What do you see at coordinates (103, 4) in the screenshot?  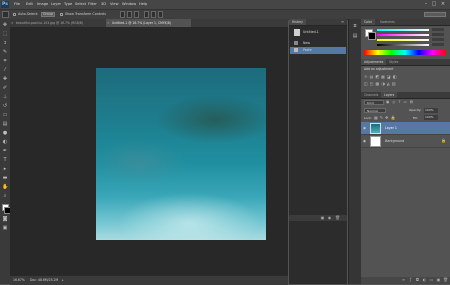 I see `menu-3d: 3D` at bounding box center [103, 4].